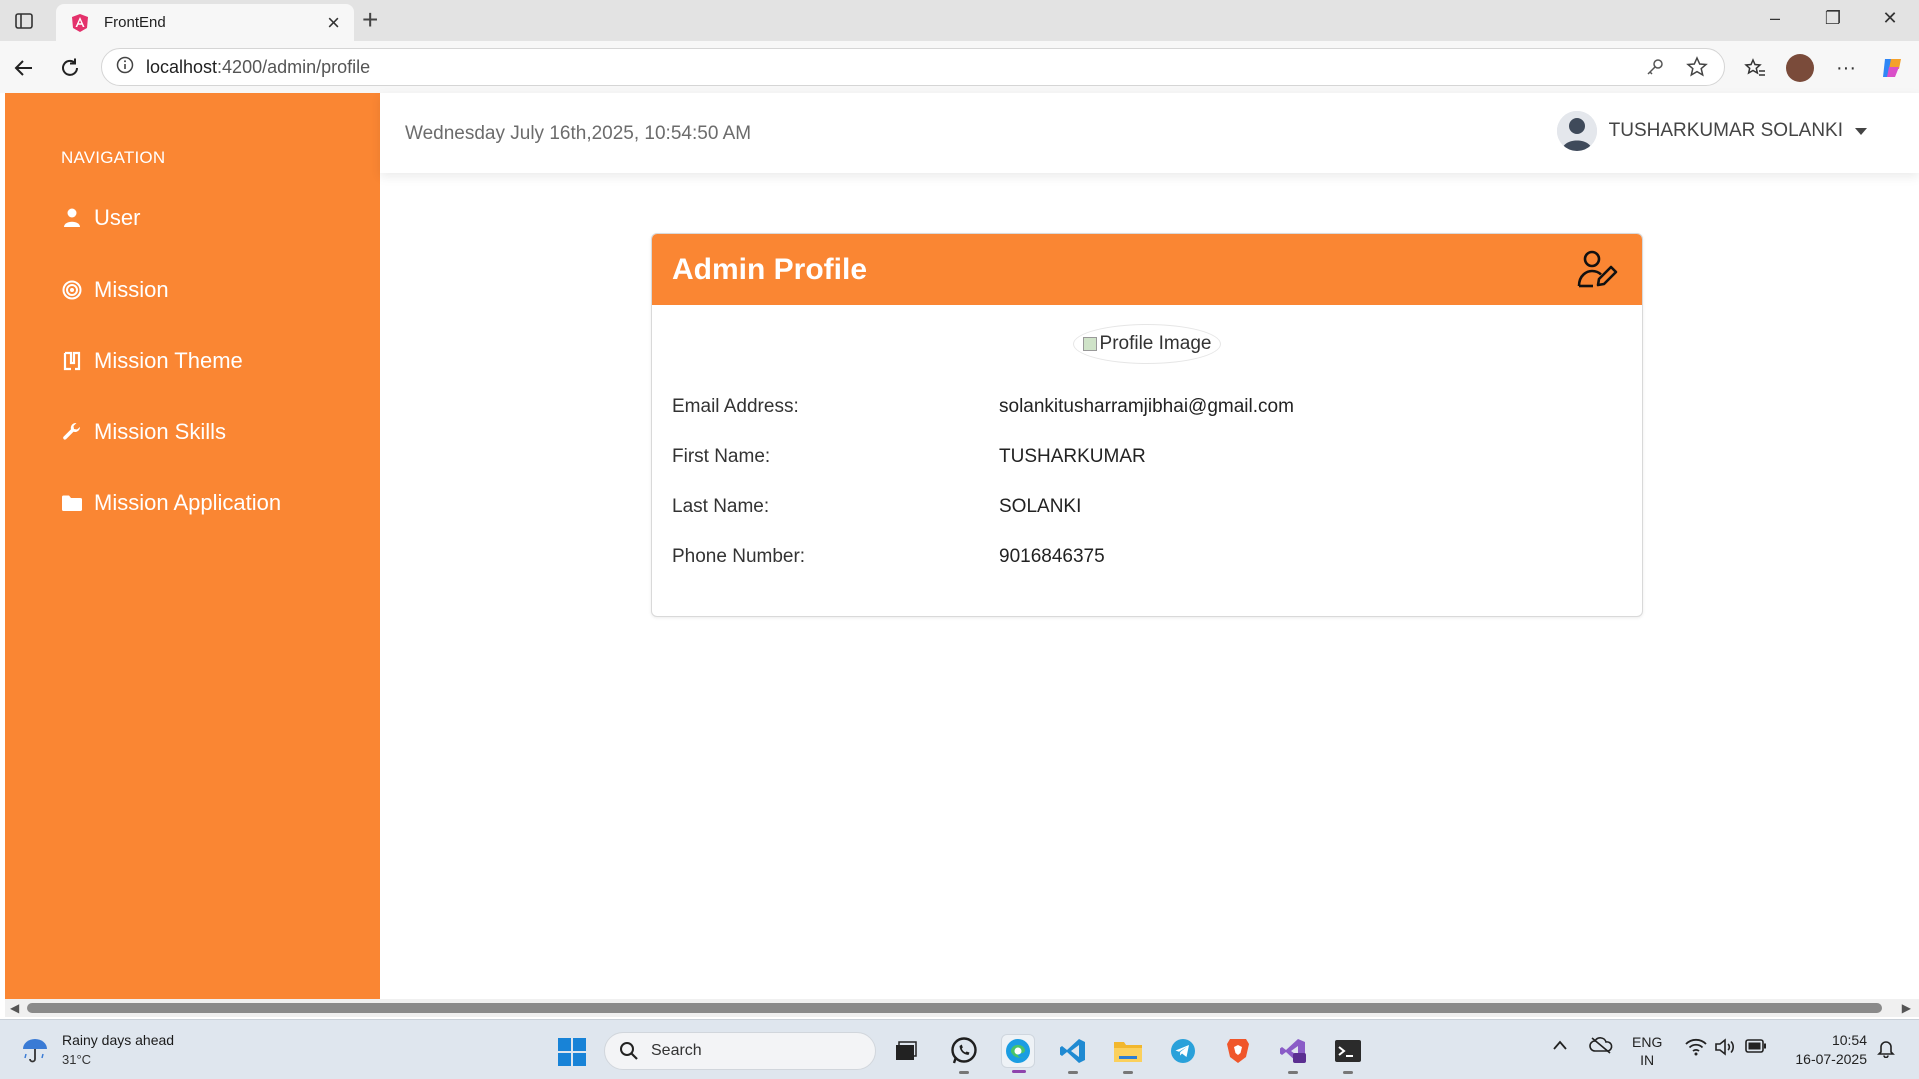 The height and width of the screenshot is (1079, 1919). Describe the element at coordinates (1831, 1050) in the screenshot. I see `system-clock: 10:54 16-07-2025` at that location.